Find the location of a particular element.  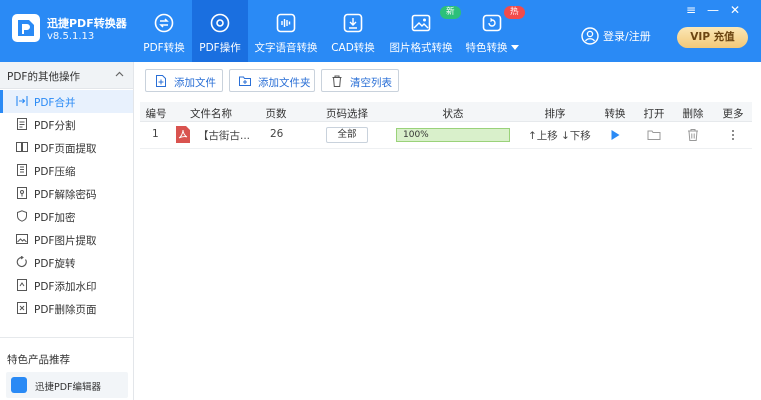

sidebar-section-header: PDF的其他操作 is located at coordinates (66, 75).